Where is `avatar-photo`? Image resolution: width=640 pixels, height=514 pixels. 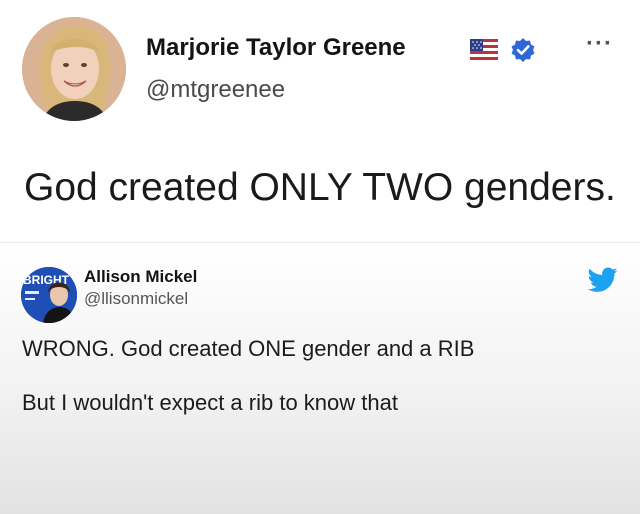
avatar-photo is located at coordinates (74, 69).